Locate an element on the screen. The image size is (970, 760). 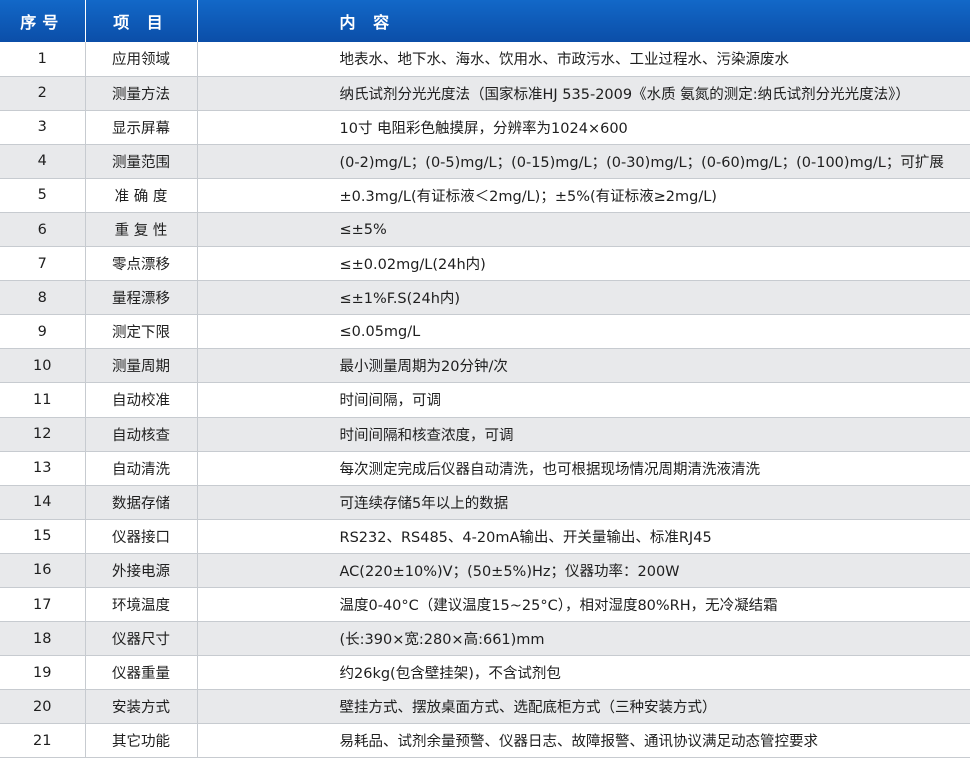
row-item: 仪器重量 is located at coordinates (141, 673).